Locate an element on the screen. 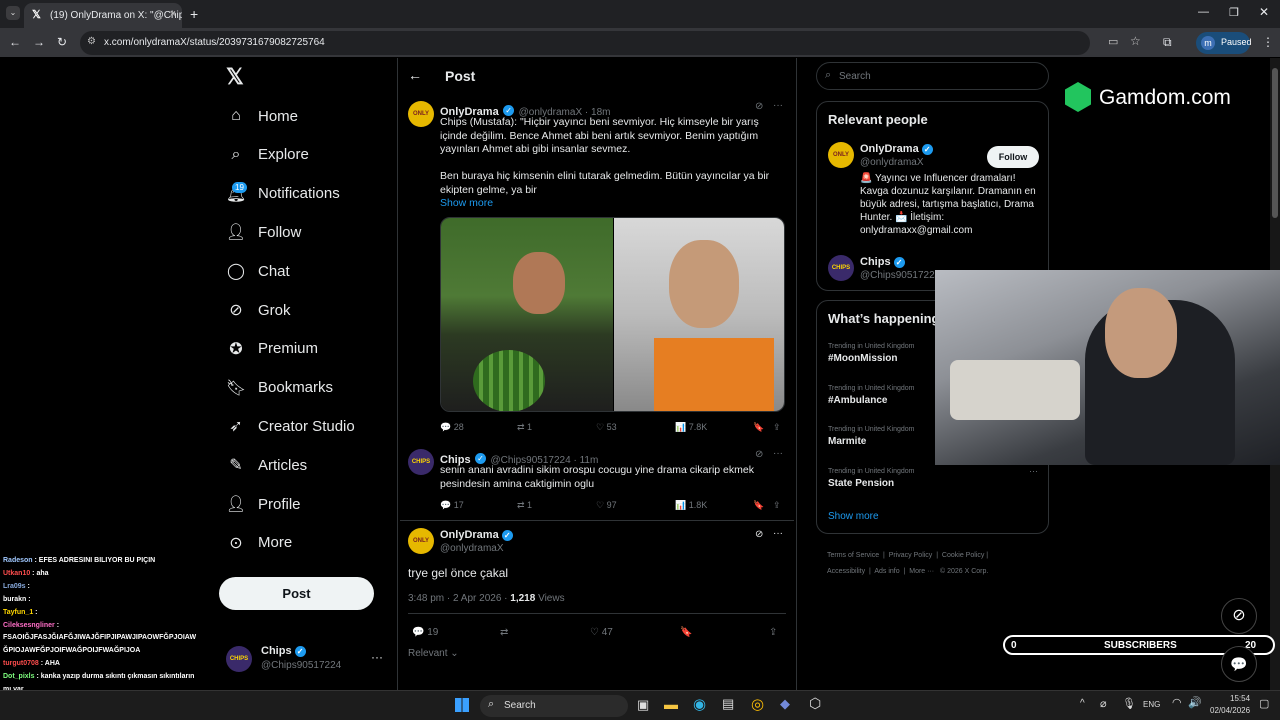 This screenshot has height=720, width=1280. task-view-icon: ▣ is located at coordinates (643, 705).